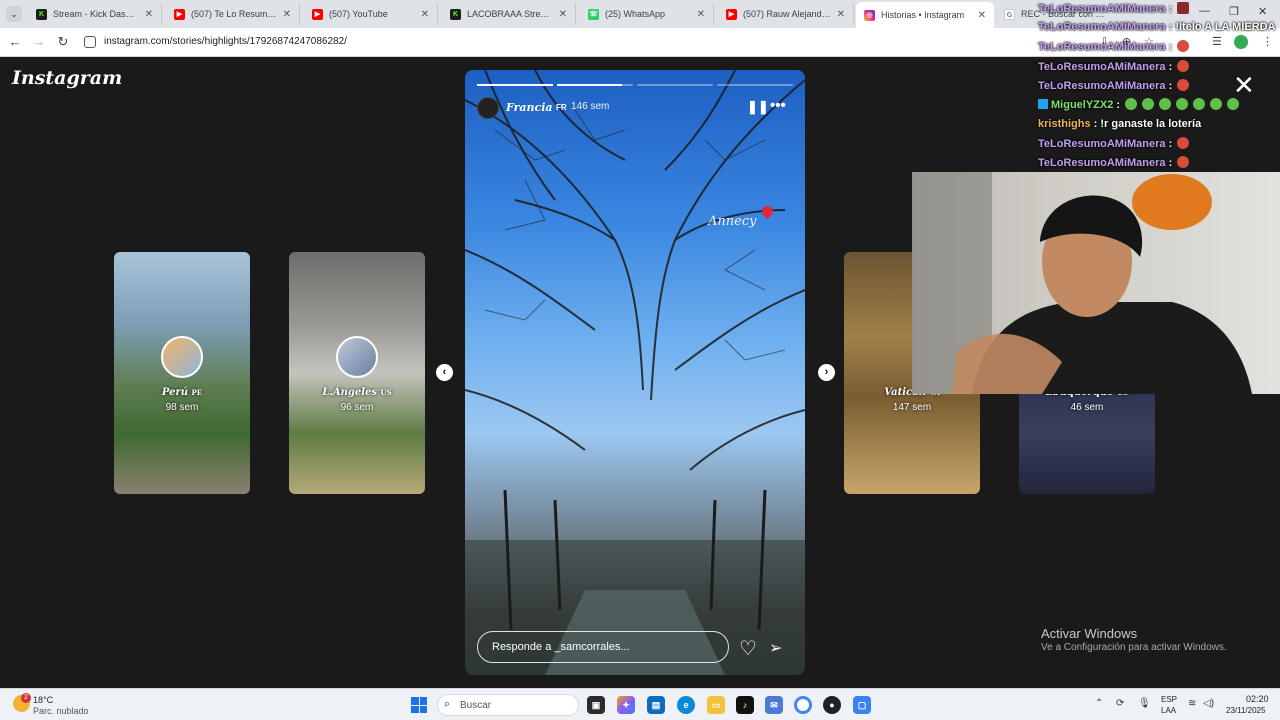 The height and width of the screenshot is (720, 1280). Describe the element at coordinates (745, 705) in the screenshot. I see `tiktok-icon: ♪` at that location.